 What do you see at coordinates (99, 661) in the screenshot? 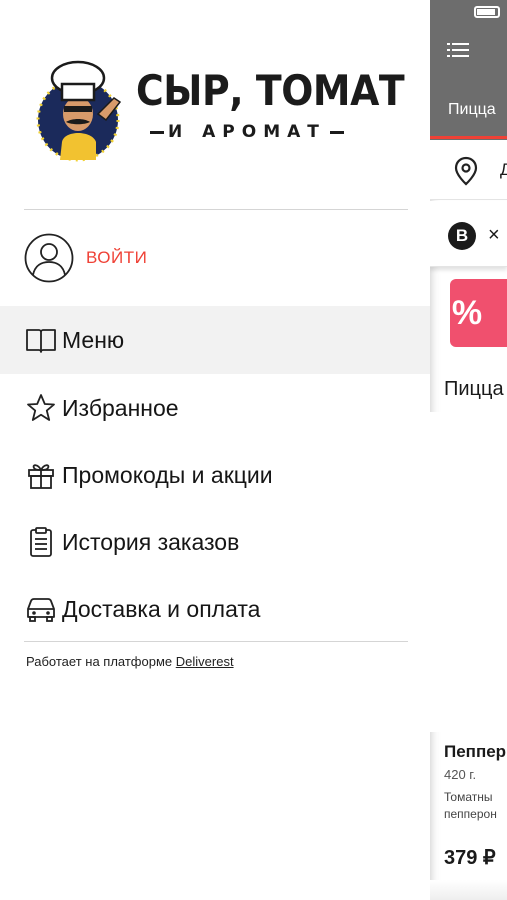
I see `platform-prefix: Работает на платформе` at bounding box center [99, 661].